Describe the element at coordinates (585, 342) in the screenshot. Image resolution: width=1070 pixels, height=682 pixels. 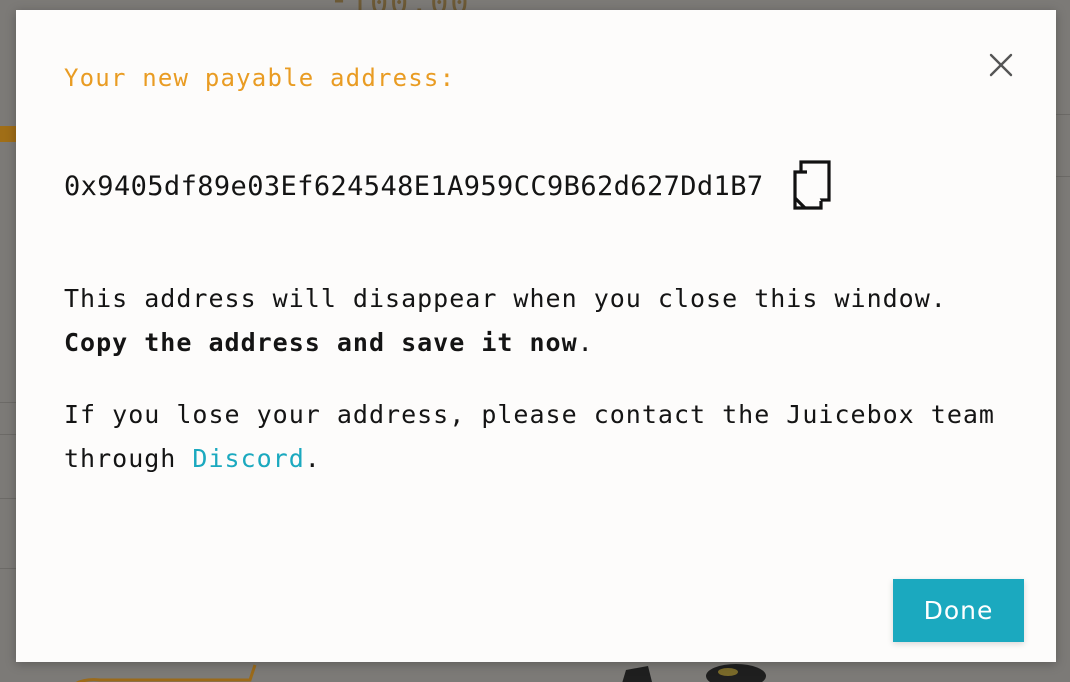
I see `warning-end: .` at that location.